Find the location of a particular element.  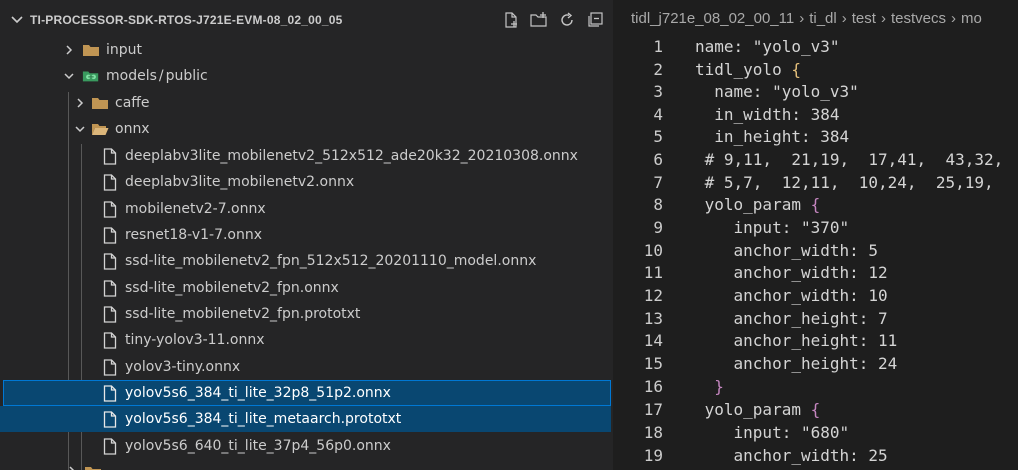

tree-file-item-focused: yolov5s6_384_ti_lite_32p8_51p2.onnx is located at coordinates (307, 393).